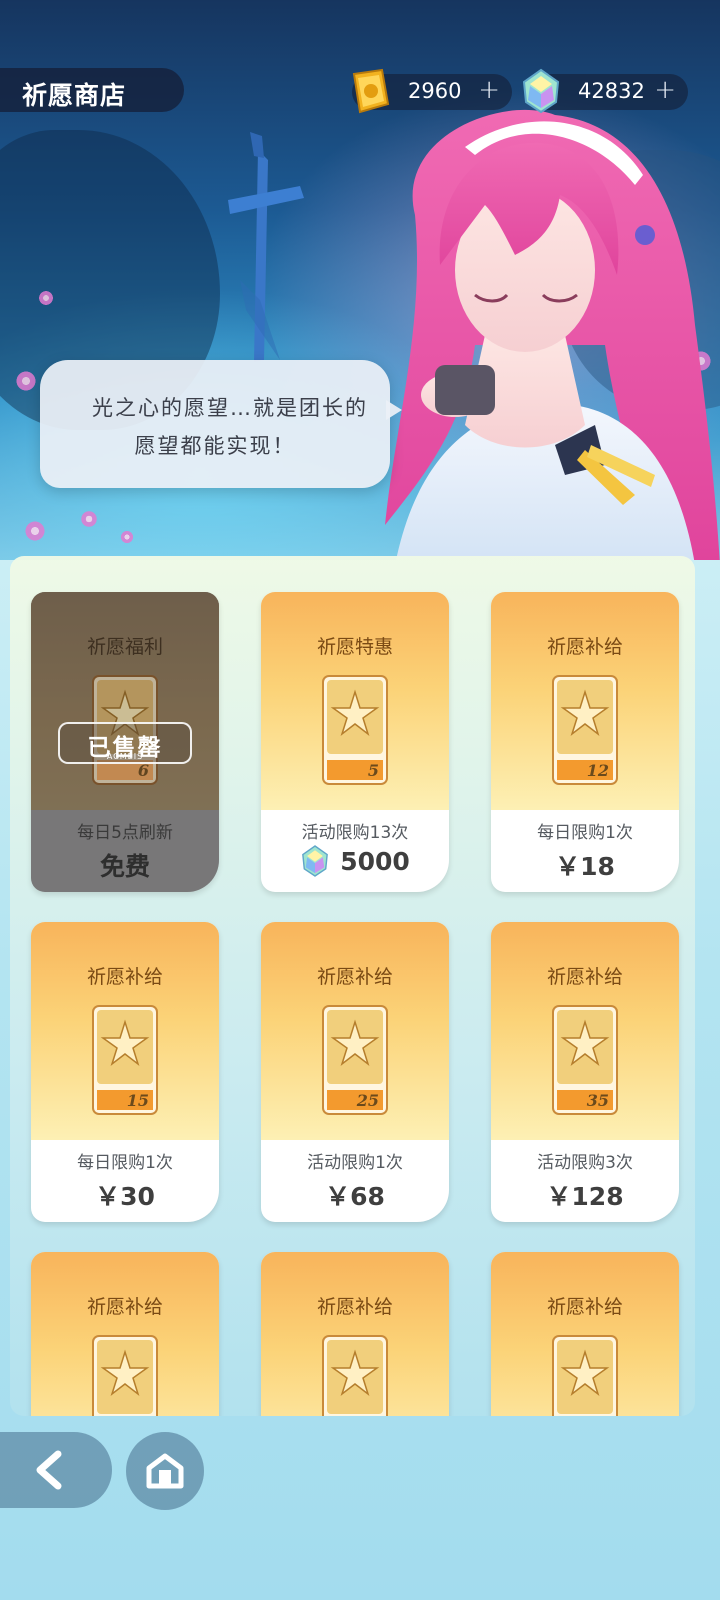 The width and height of the screenshot is (720, 1600). I want to click on item-price-row: 5000, so click(355, 861).